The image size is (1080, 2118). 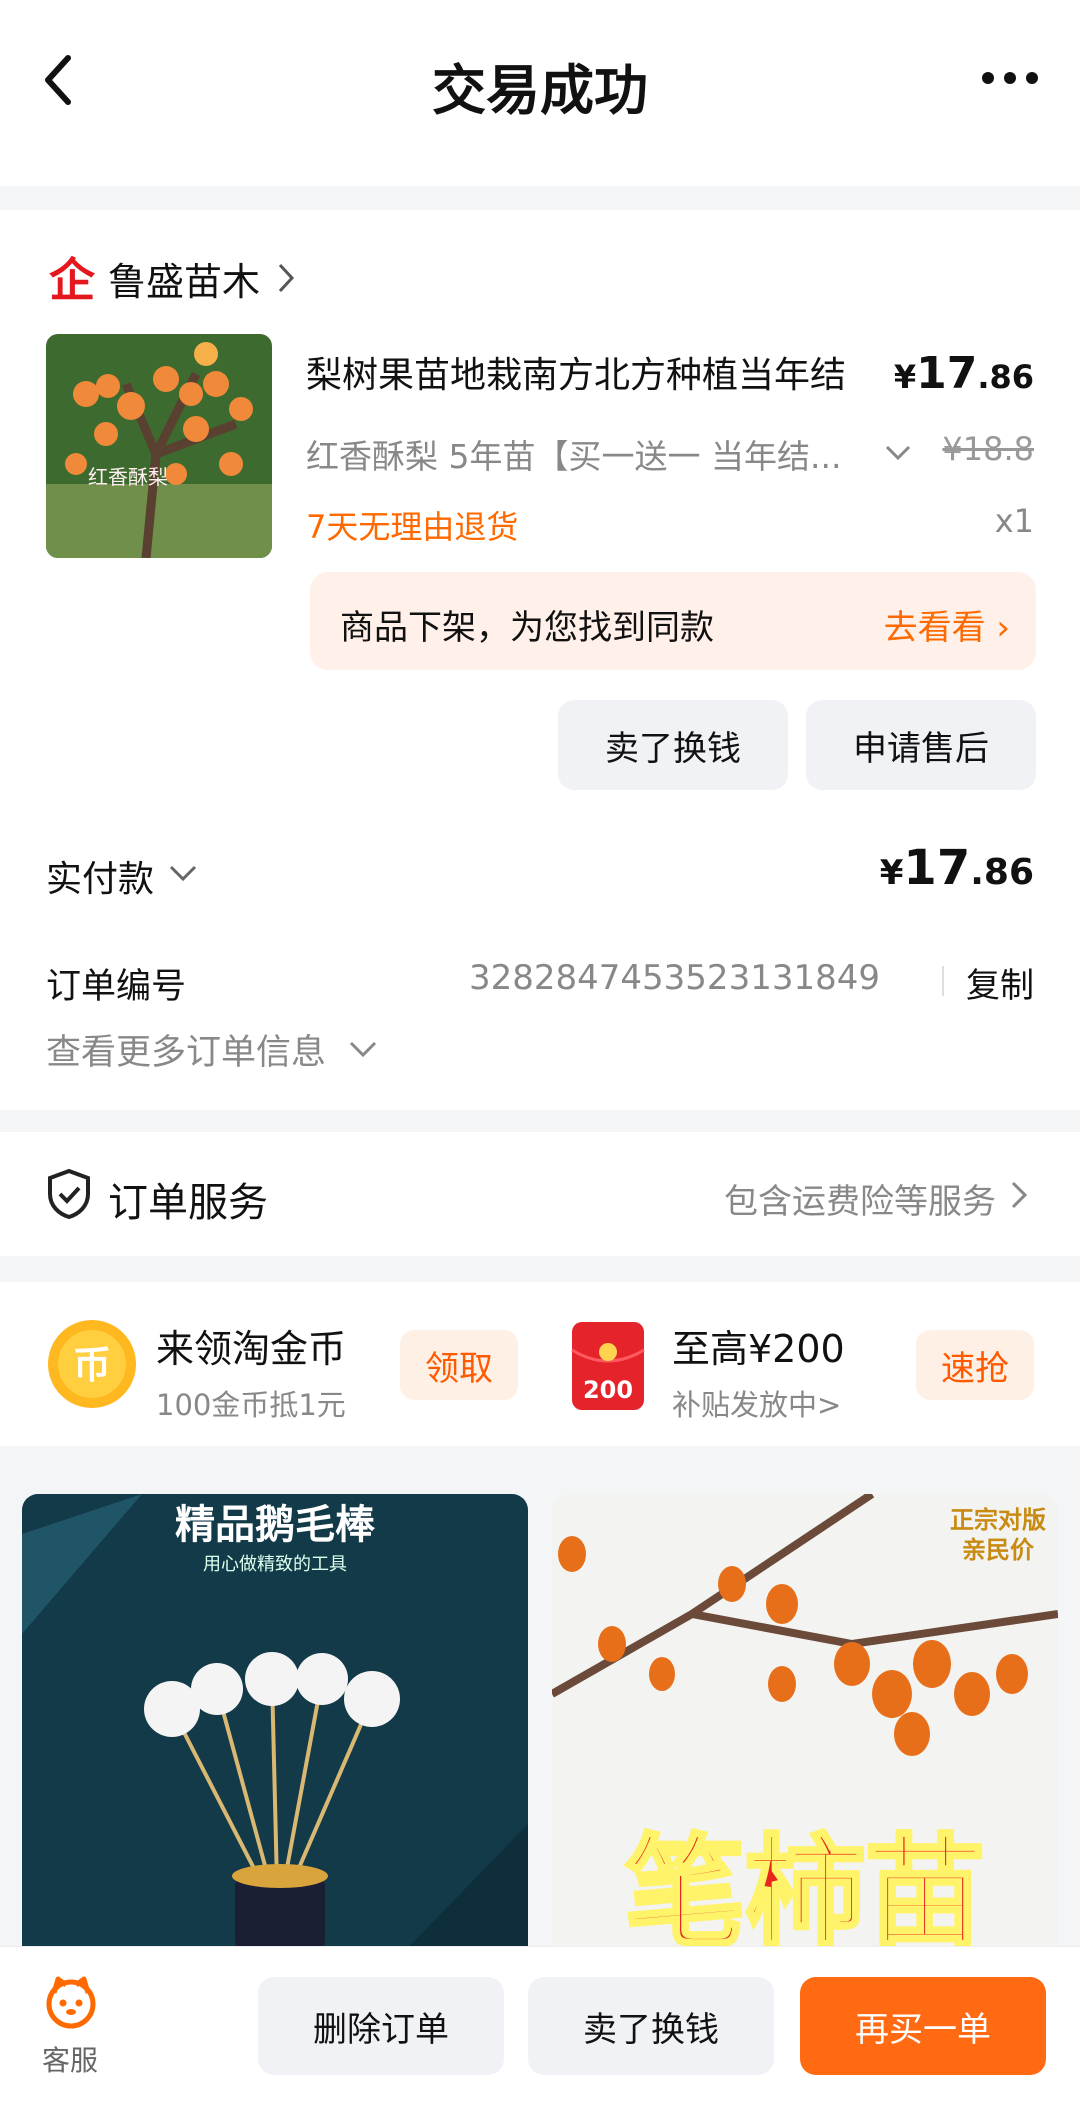 What do you see at coordinates (758, 1349) in the screenshot?
I see `subsidy-title: 至高¥200` at bounding box center [758, 1349].